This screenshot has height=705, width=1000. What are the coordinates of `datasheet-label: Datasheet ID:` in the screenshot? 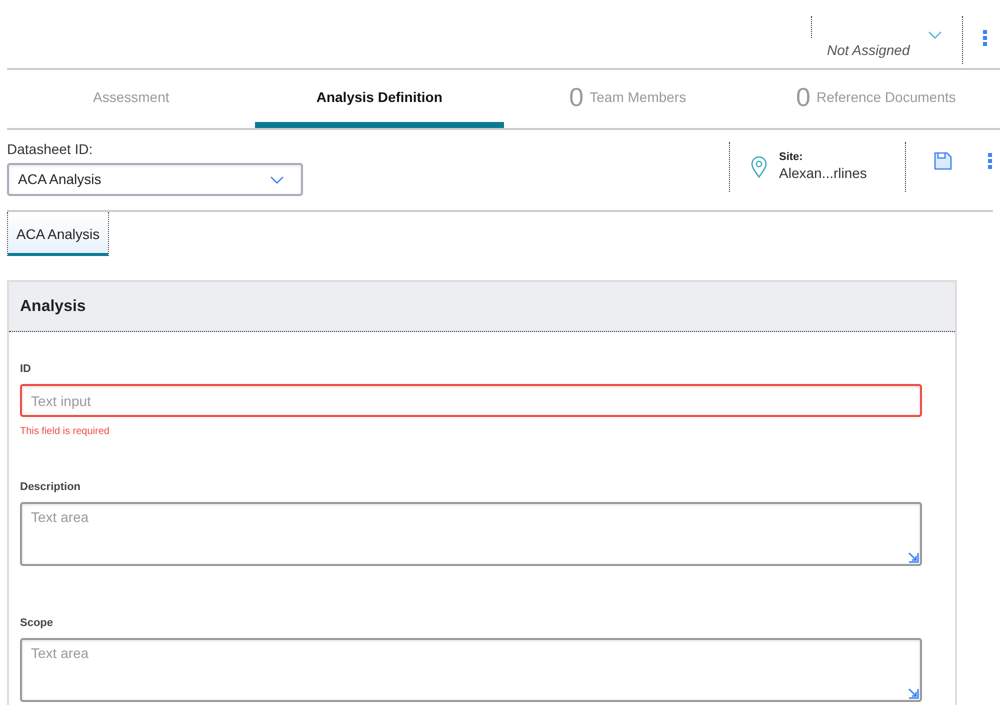 It's located at (50, 149).